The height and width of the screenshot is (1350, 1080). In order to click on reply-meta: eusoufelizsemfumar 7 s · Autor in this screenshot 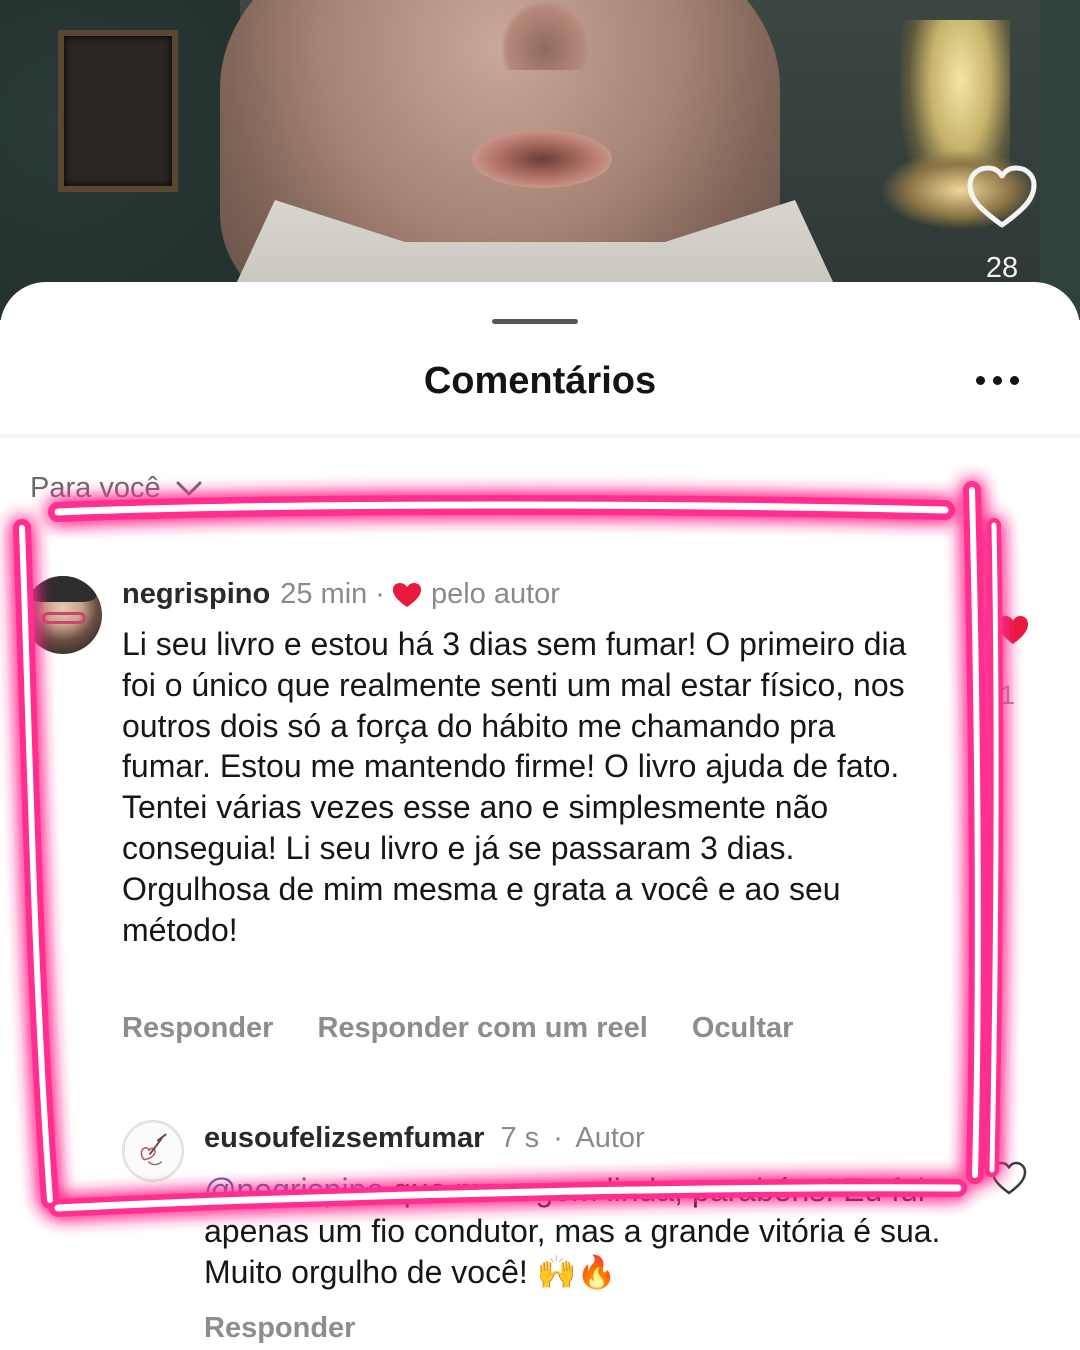, I will do `click(424, 1138)`.